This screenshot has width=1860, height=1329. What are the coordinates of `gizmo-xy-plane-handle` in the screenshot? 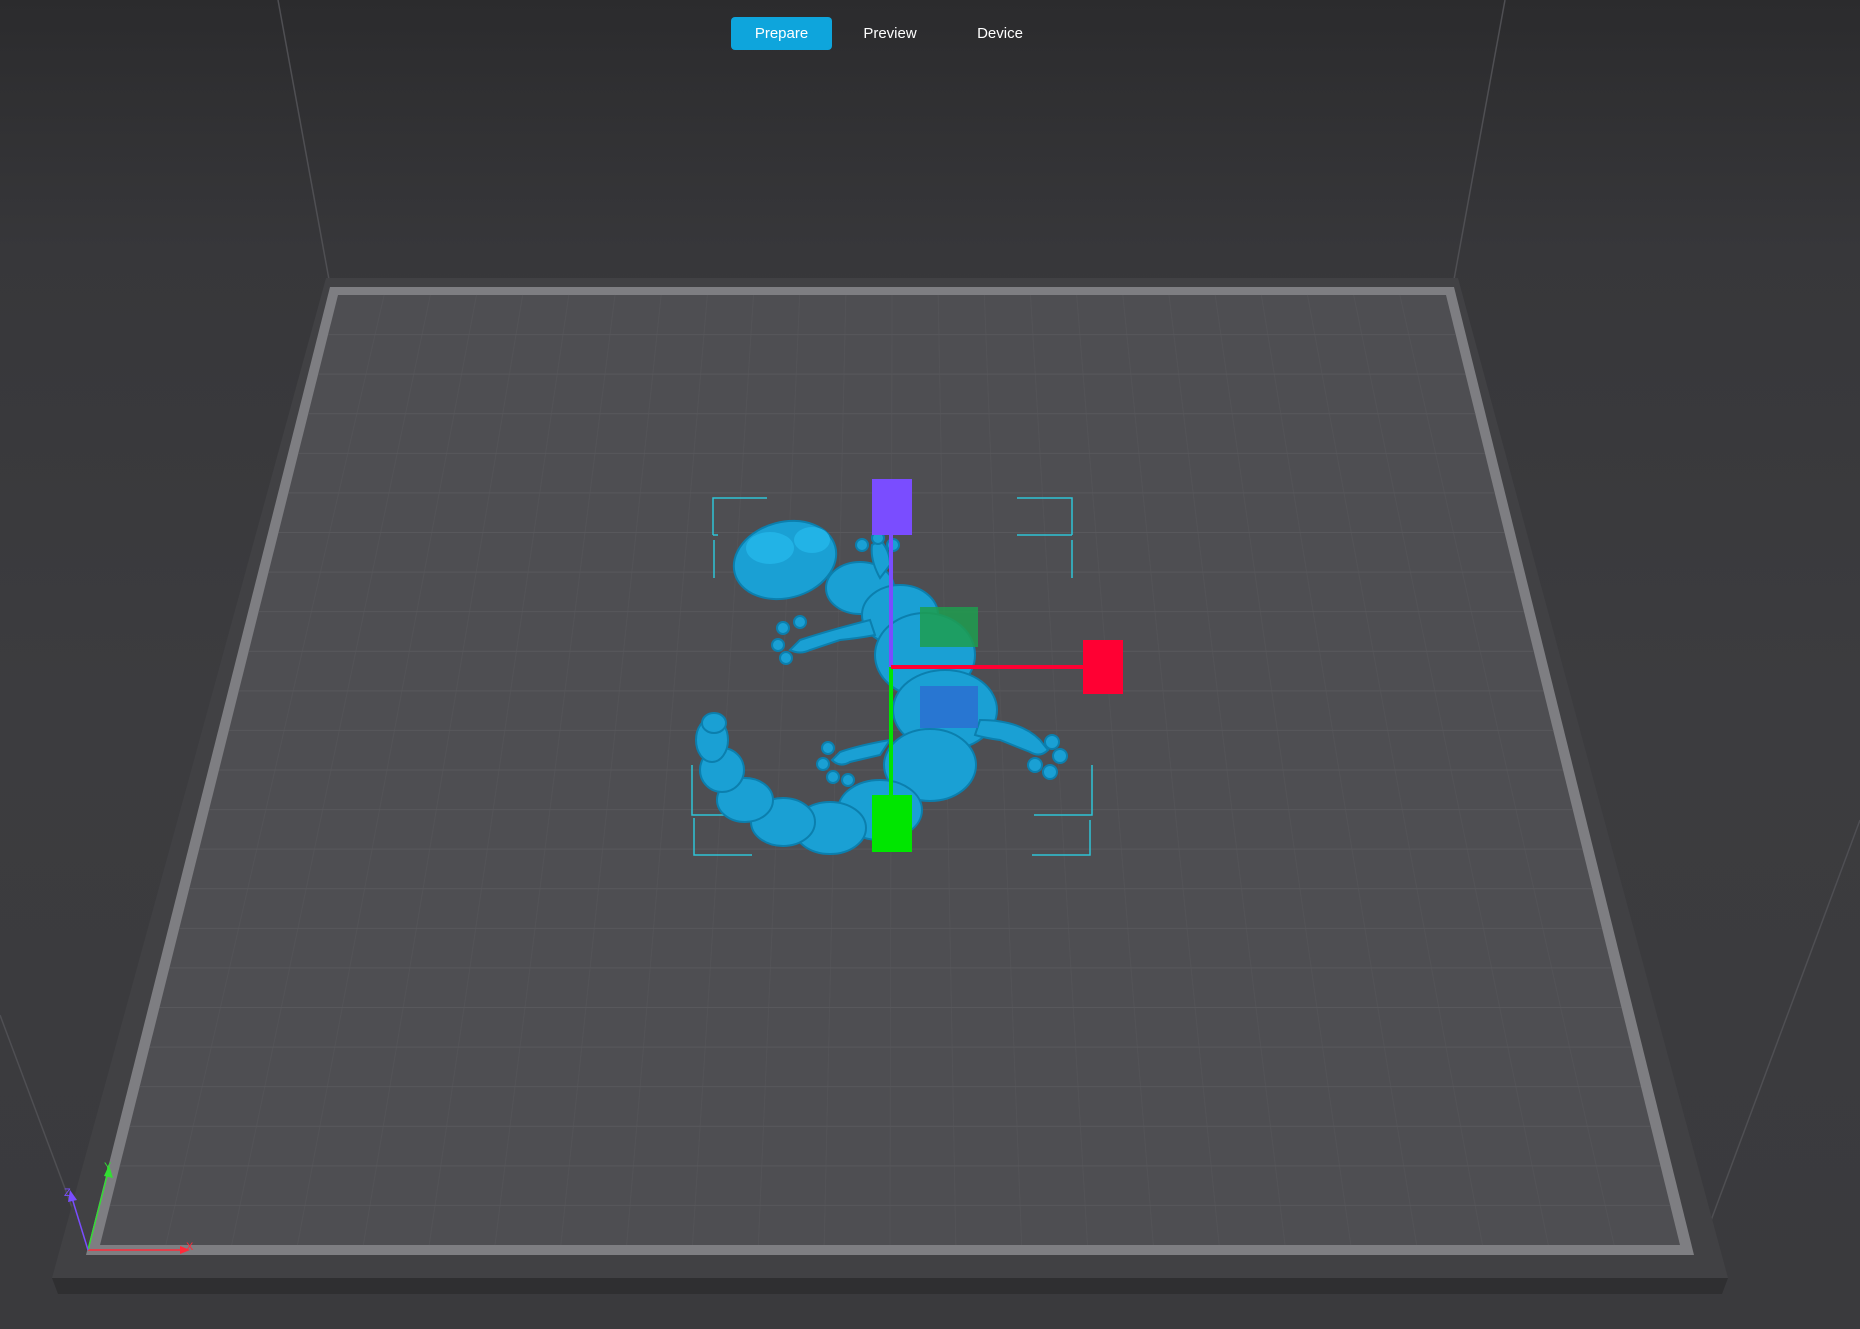 It's located at (949, 707).